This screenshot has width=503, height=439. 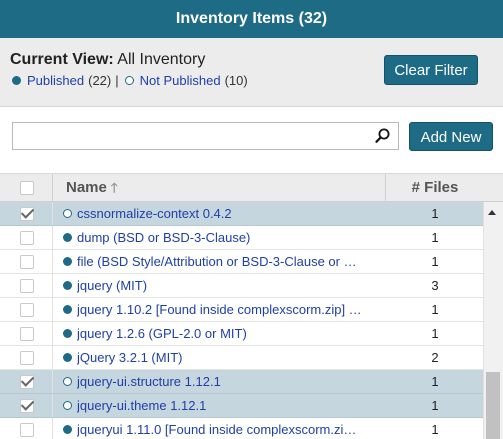 I want to click on item-name-link: jQuery 3.2.1 (MIT), so click(x=129, y=357).